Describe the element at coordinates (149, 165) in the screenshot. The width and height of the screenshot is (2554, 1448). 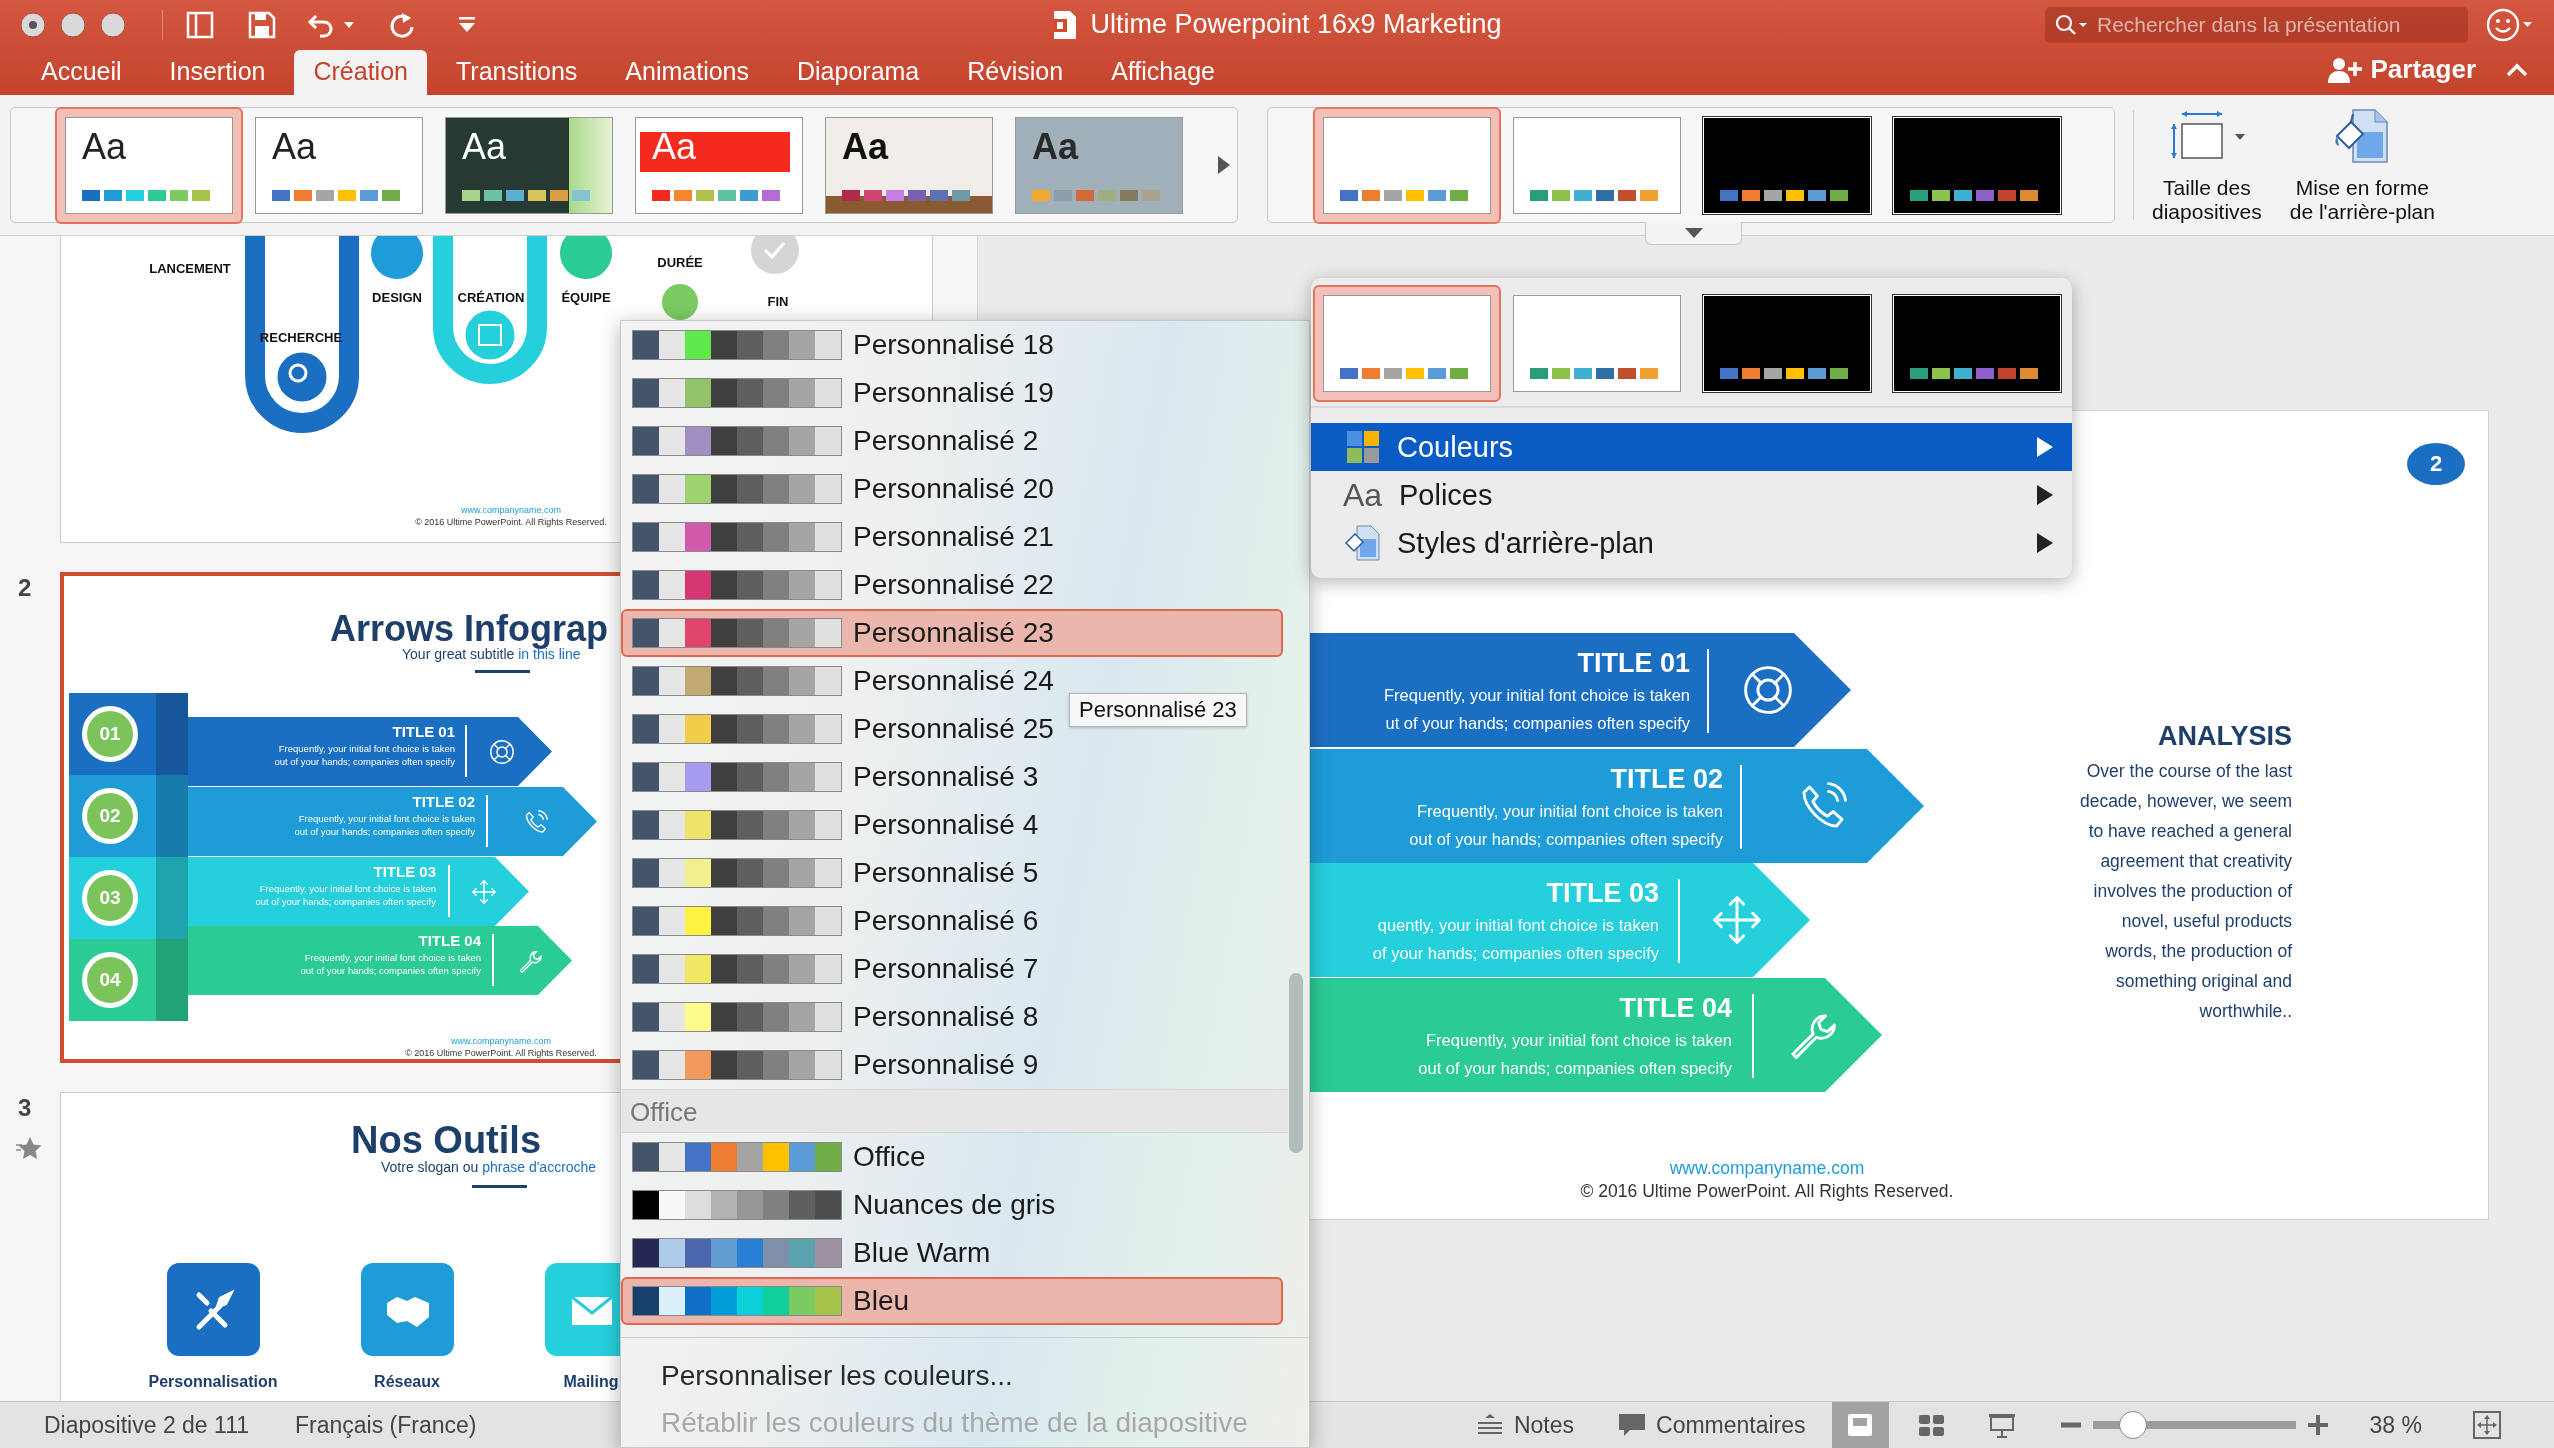
I see `theme-button: Aa` at that location.